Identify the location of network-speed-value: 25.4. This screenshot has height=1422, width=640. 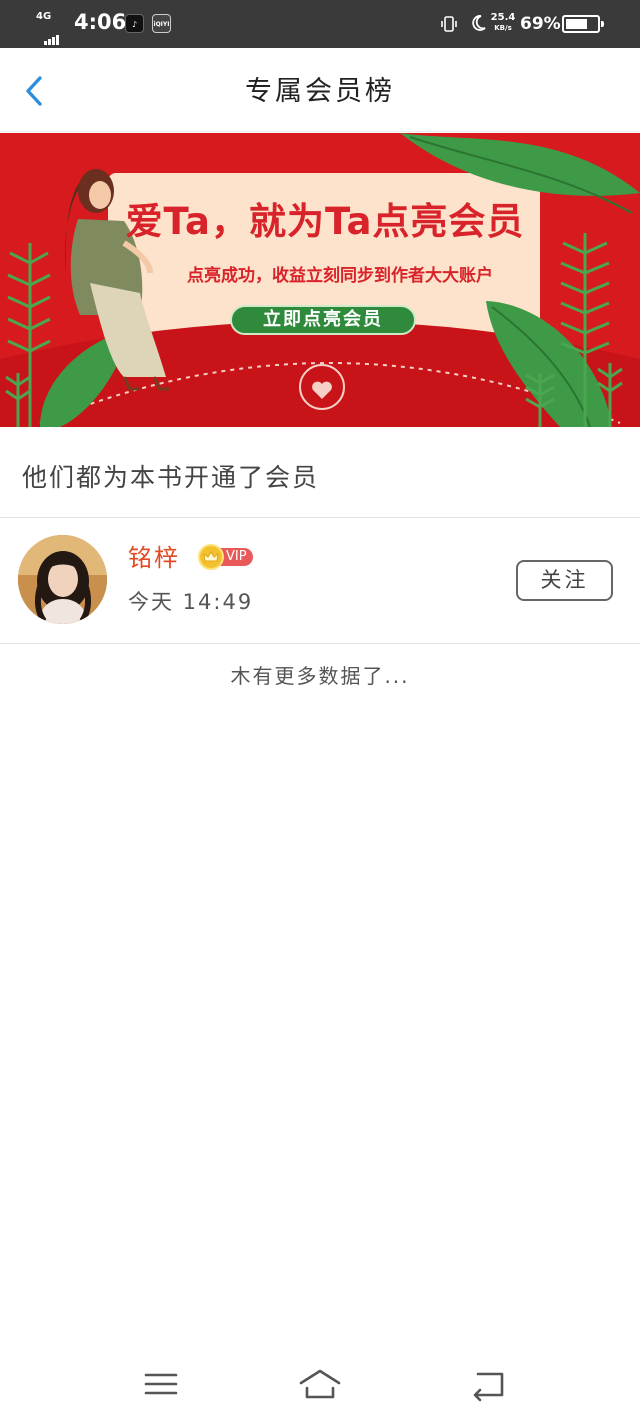
(503, 17).